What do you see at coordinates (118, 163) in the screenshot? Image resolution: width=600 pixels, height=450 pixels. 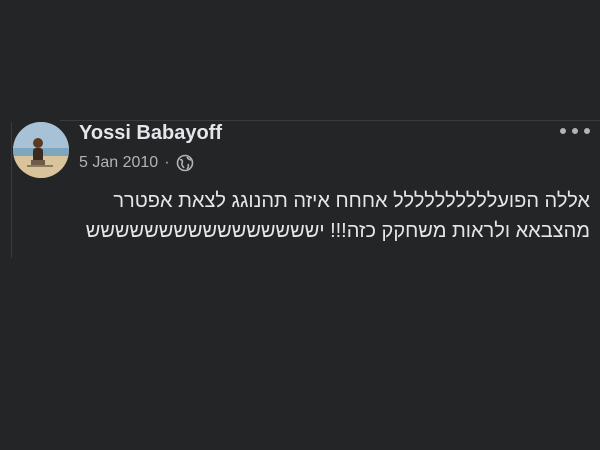 I see `post-date: 5 Jan 2010` at bounding box center [118, 163].